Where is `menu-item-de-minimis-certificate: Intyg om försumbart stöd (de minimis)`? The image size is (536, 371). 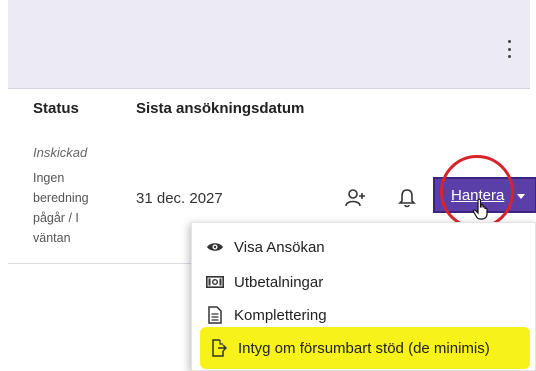
menu-item-de-minimis-certificate: Intyg om försumbart stöd (de minimis) is located at coordinates (350, 348).